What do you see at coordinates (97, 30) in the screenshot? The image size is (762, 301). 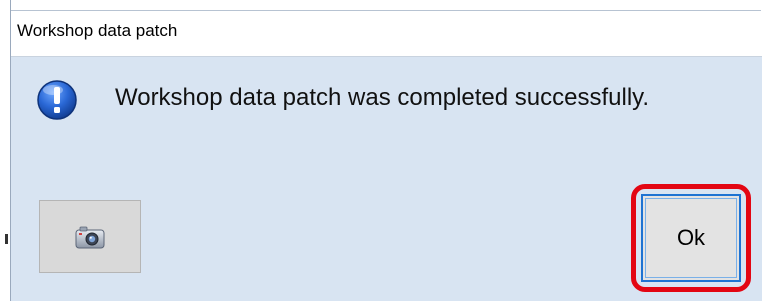 I see `window-title: Workshop data patch` at bounding box center [97, 30].